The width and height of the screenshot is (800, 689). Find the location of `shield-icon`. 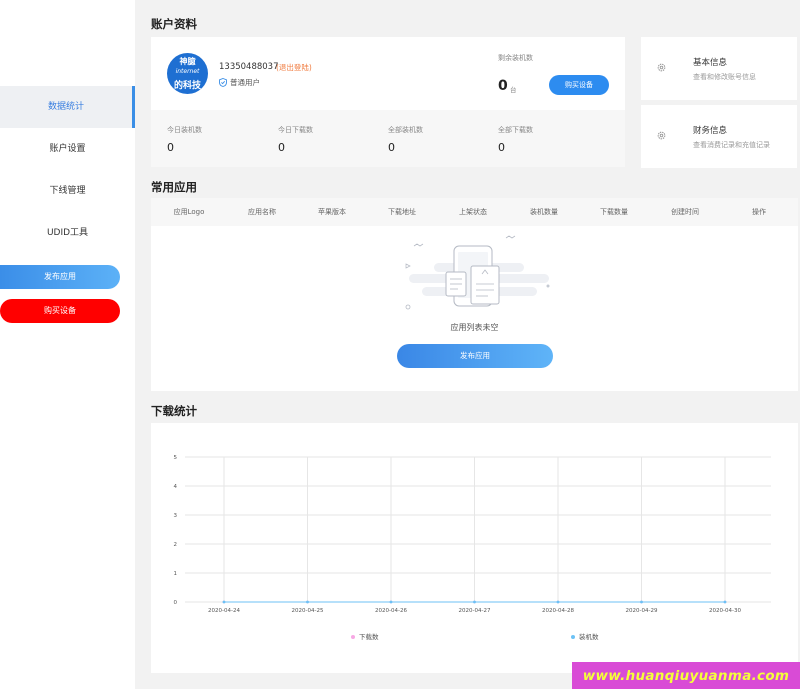

shield-icon is located at coordinates (223, 82).